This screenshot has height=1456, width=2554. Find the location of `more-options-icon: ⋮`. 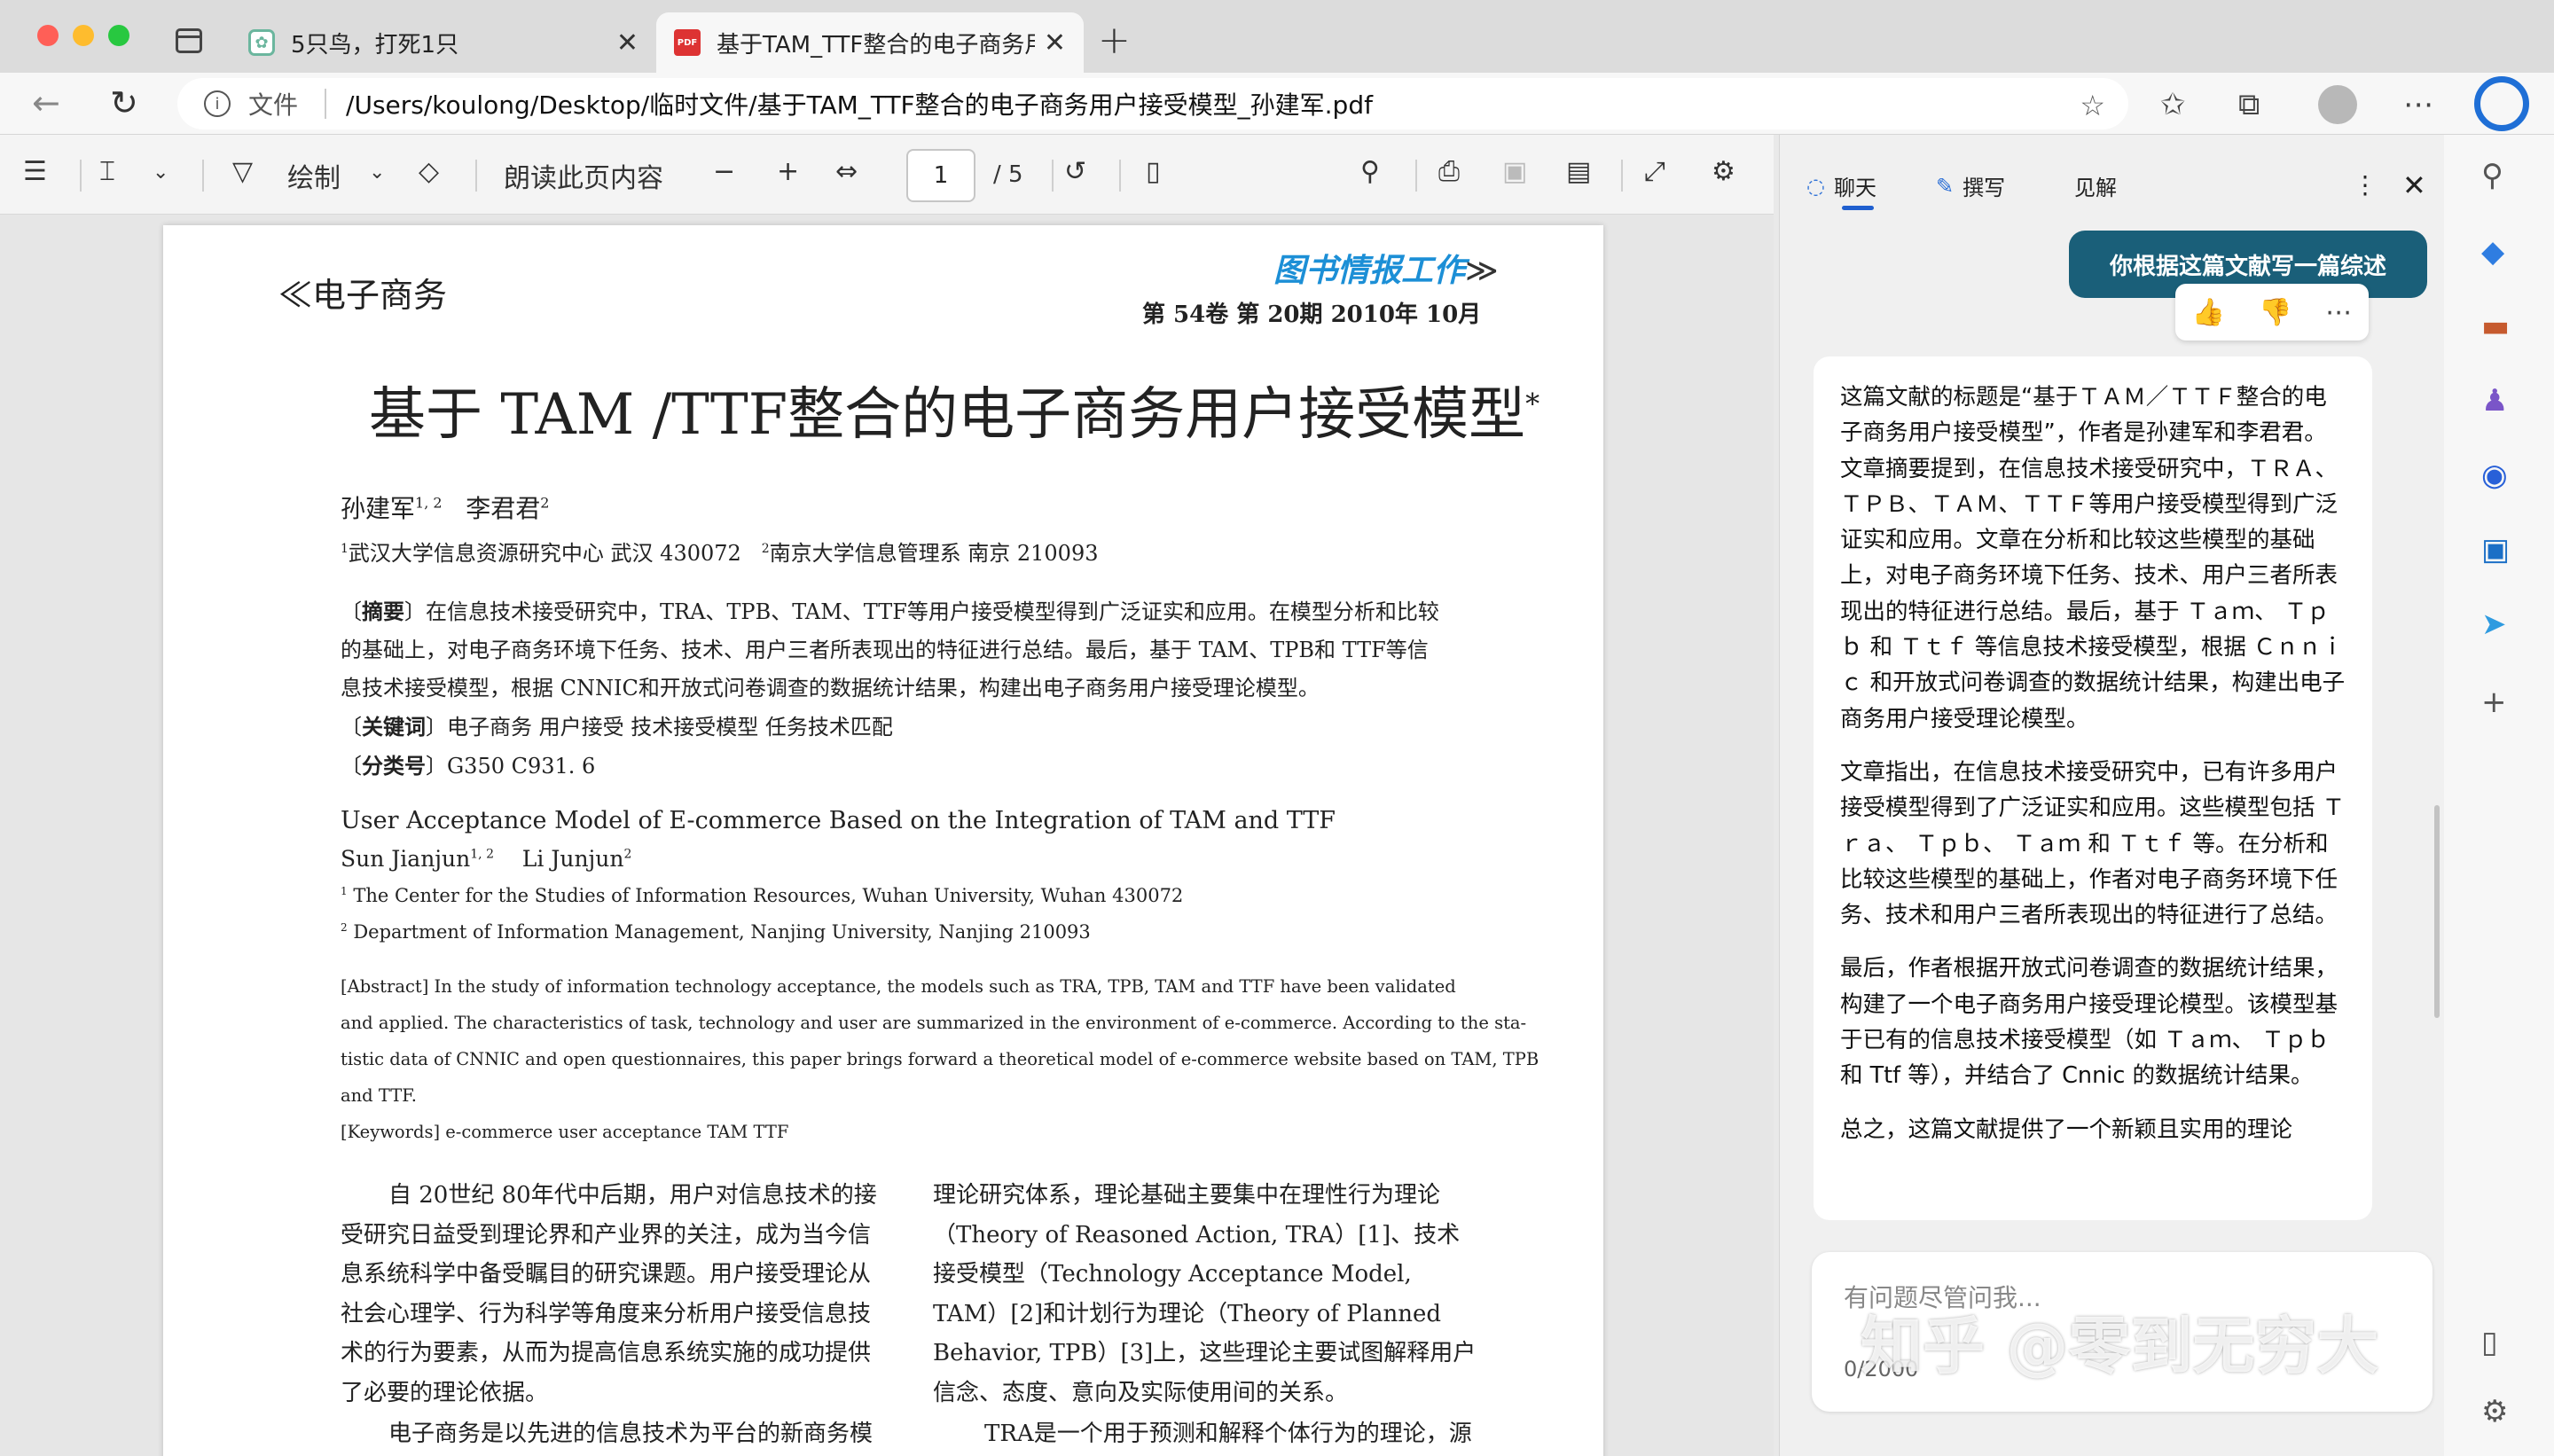

more-options-icon: ⋮ is located at coordinates (2365, 185).